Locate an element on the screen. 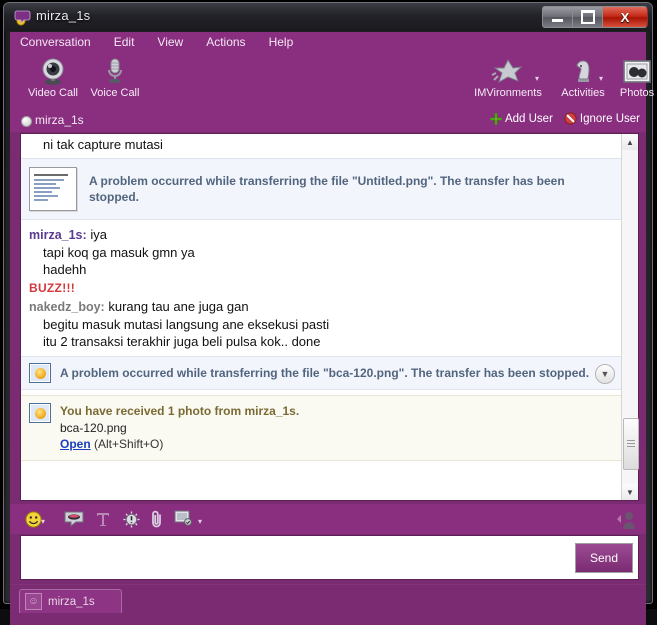 The width and height of the screenshot is (657, 625). audibles-icon is located at coordinates (74, 519).